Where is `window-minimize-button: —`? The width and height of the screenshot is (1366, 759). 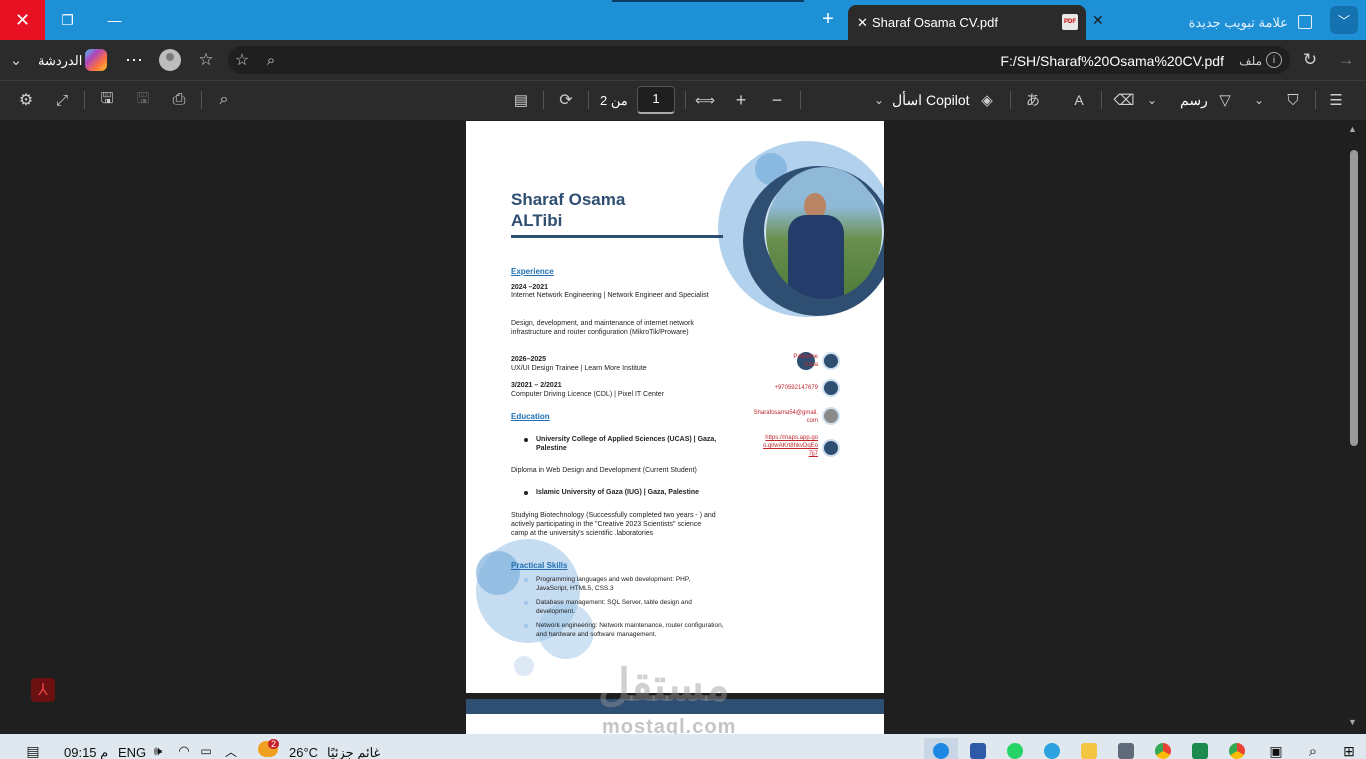
window-minimize-button: — is located at coordinates (114, 20).